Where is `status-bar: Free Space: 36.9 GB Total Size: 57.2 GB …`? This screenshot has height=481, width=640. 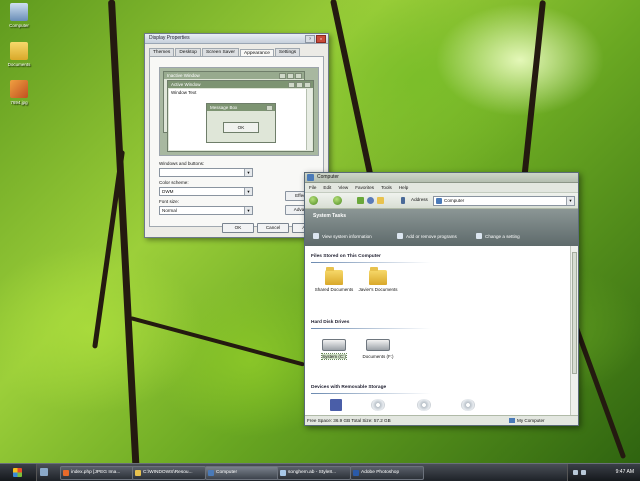 status-bar: Free Space: 36.9 GB Total Size: 57.2 GB … is located at coordinates (441, 420).